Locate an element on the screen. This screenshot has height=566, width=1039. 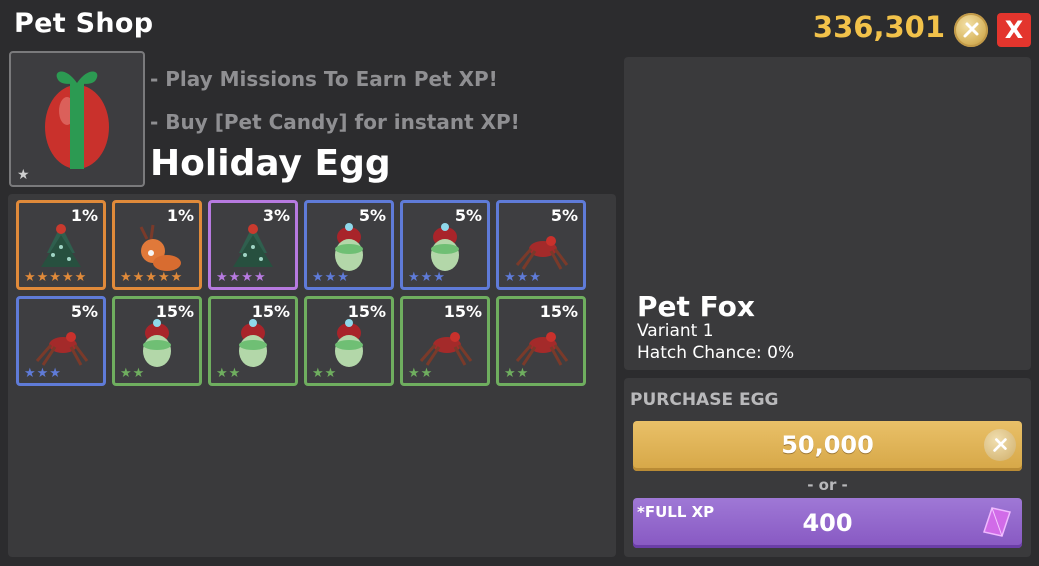
purchase-label: PURCHASE EGG is located at coordinates (704, 400).